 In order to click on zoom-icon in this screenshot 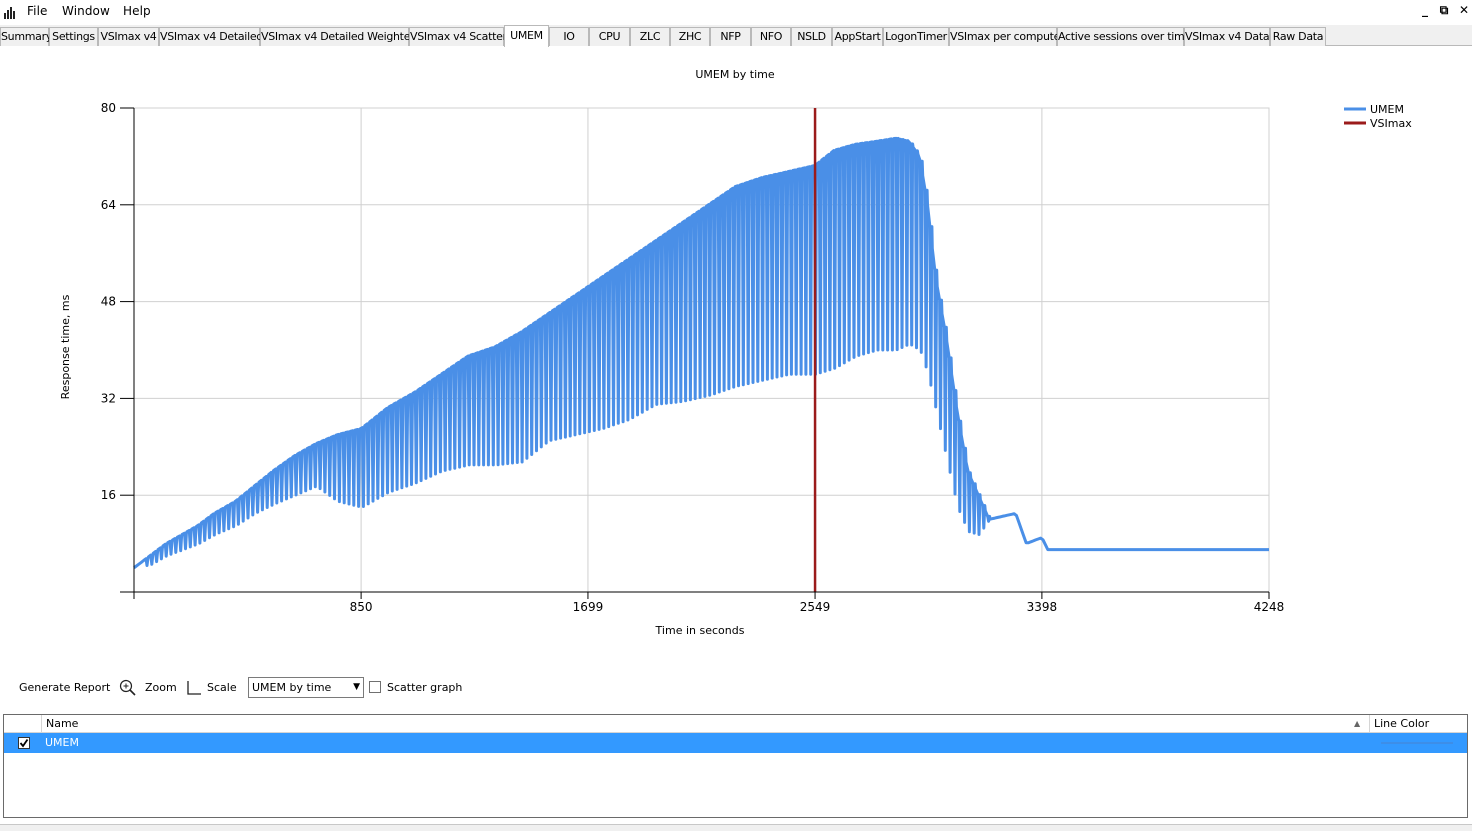, I will do `click(127, 687)`.